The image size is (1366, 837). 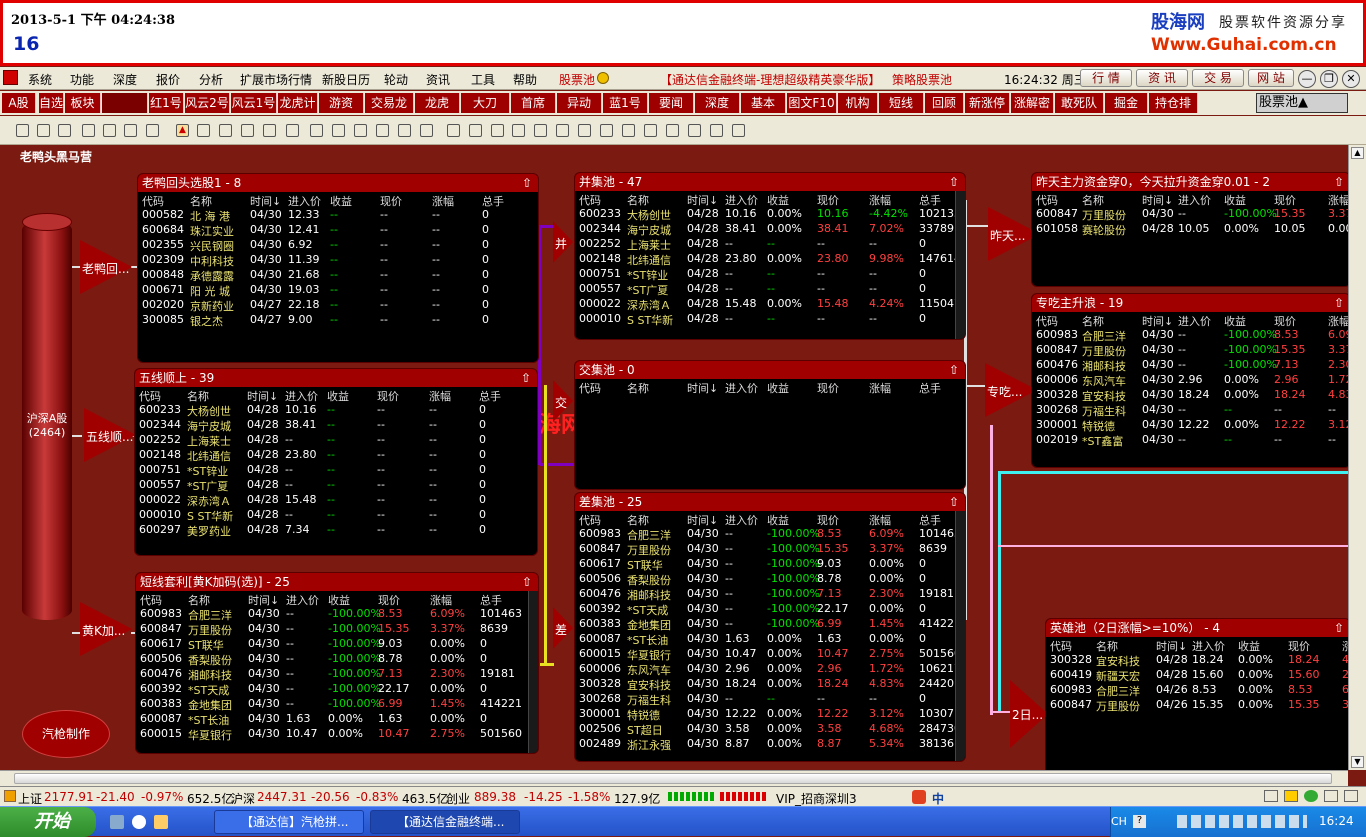 What do you see at coordinates (82, 79) in the screenshot?
I see `menu-function: 功能` at bounding box center [82, 79].